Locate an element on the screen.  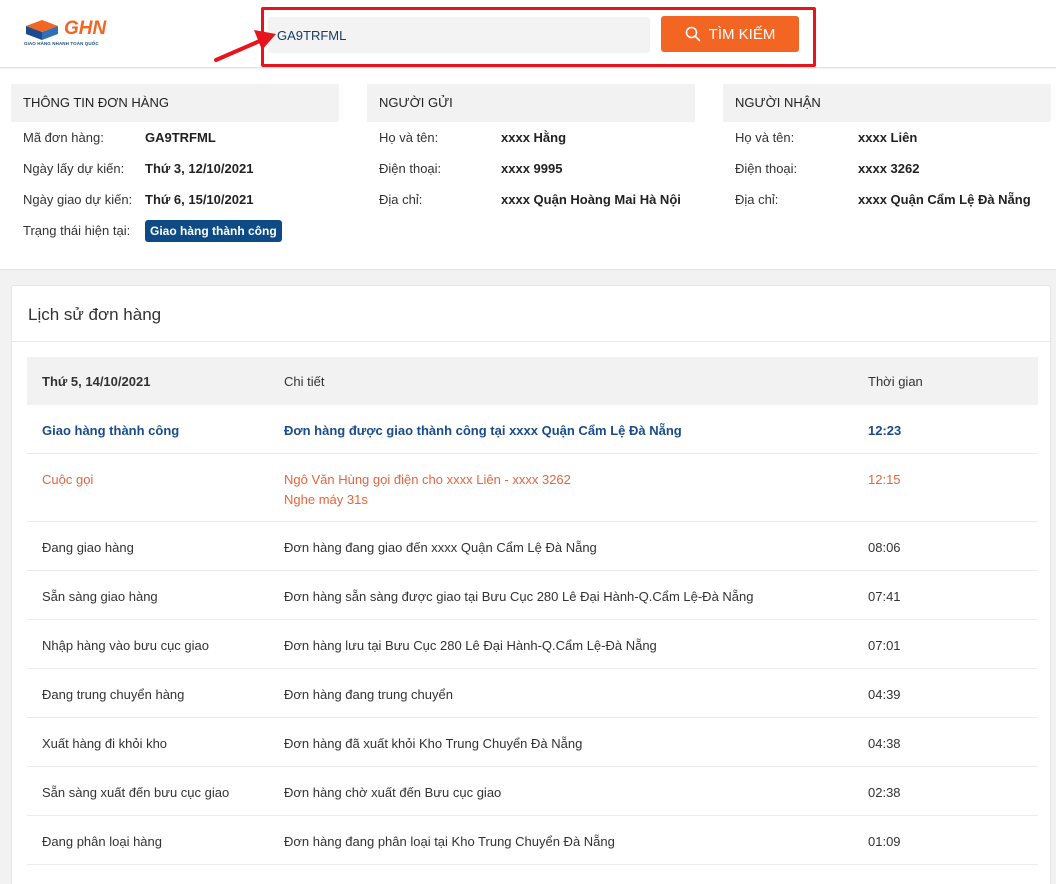
info-row: Ngày giao dự kiến: Thứ 6, 15/10/2021 is located at coordinates (175, 199).